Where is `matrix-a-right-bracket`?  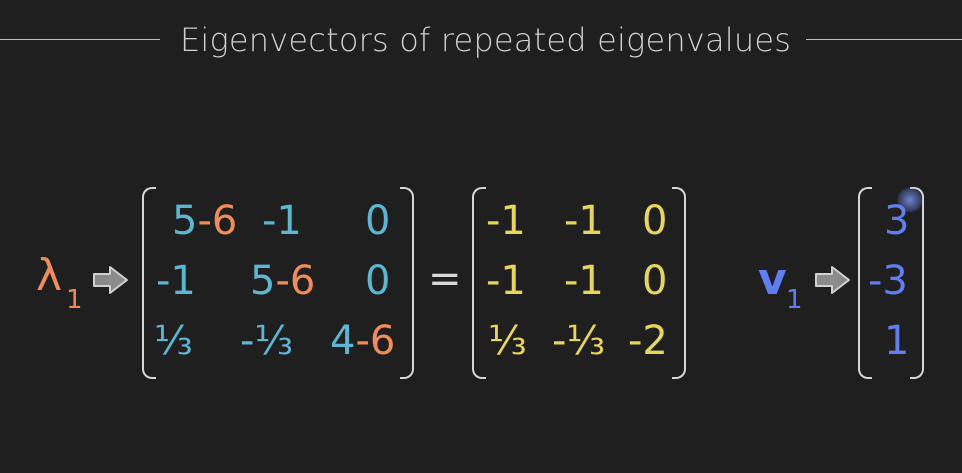
matrix-a-right-bracket is located at coordinates (407, 283).